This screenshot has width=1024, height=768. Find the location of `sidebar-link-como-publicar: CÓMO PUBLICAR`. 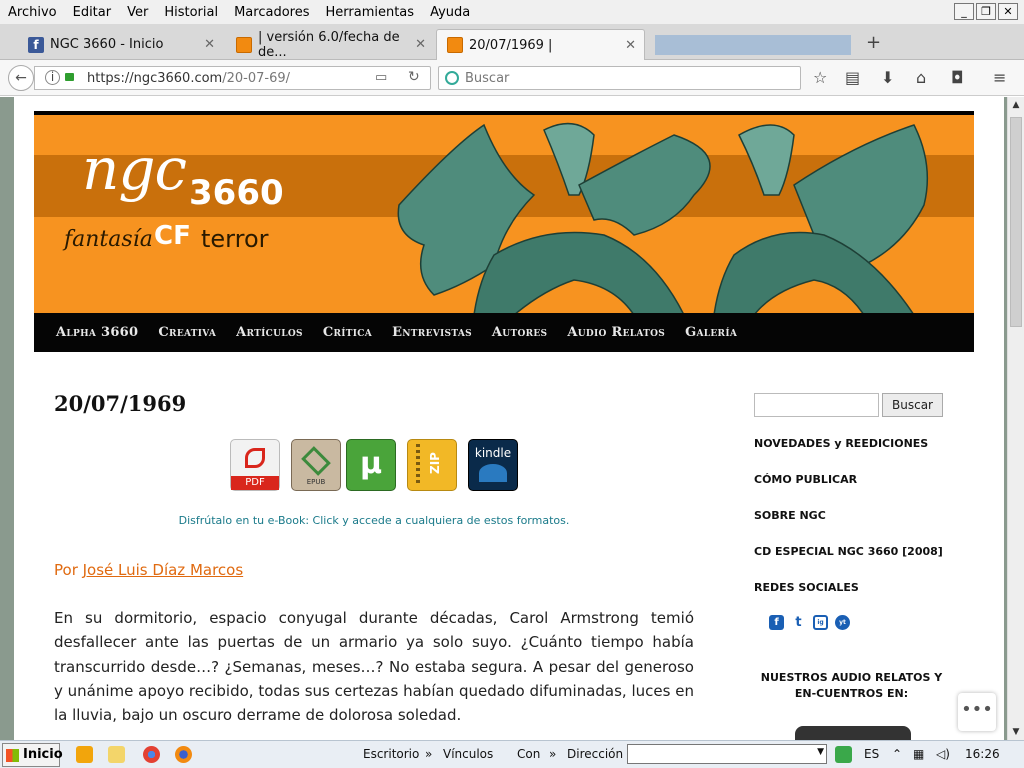

sidebar-link-como-publicar: CÓMO PUBLICAR is located at coordinates (805, 479).